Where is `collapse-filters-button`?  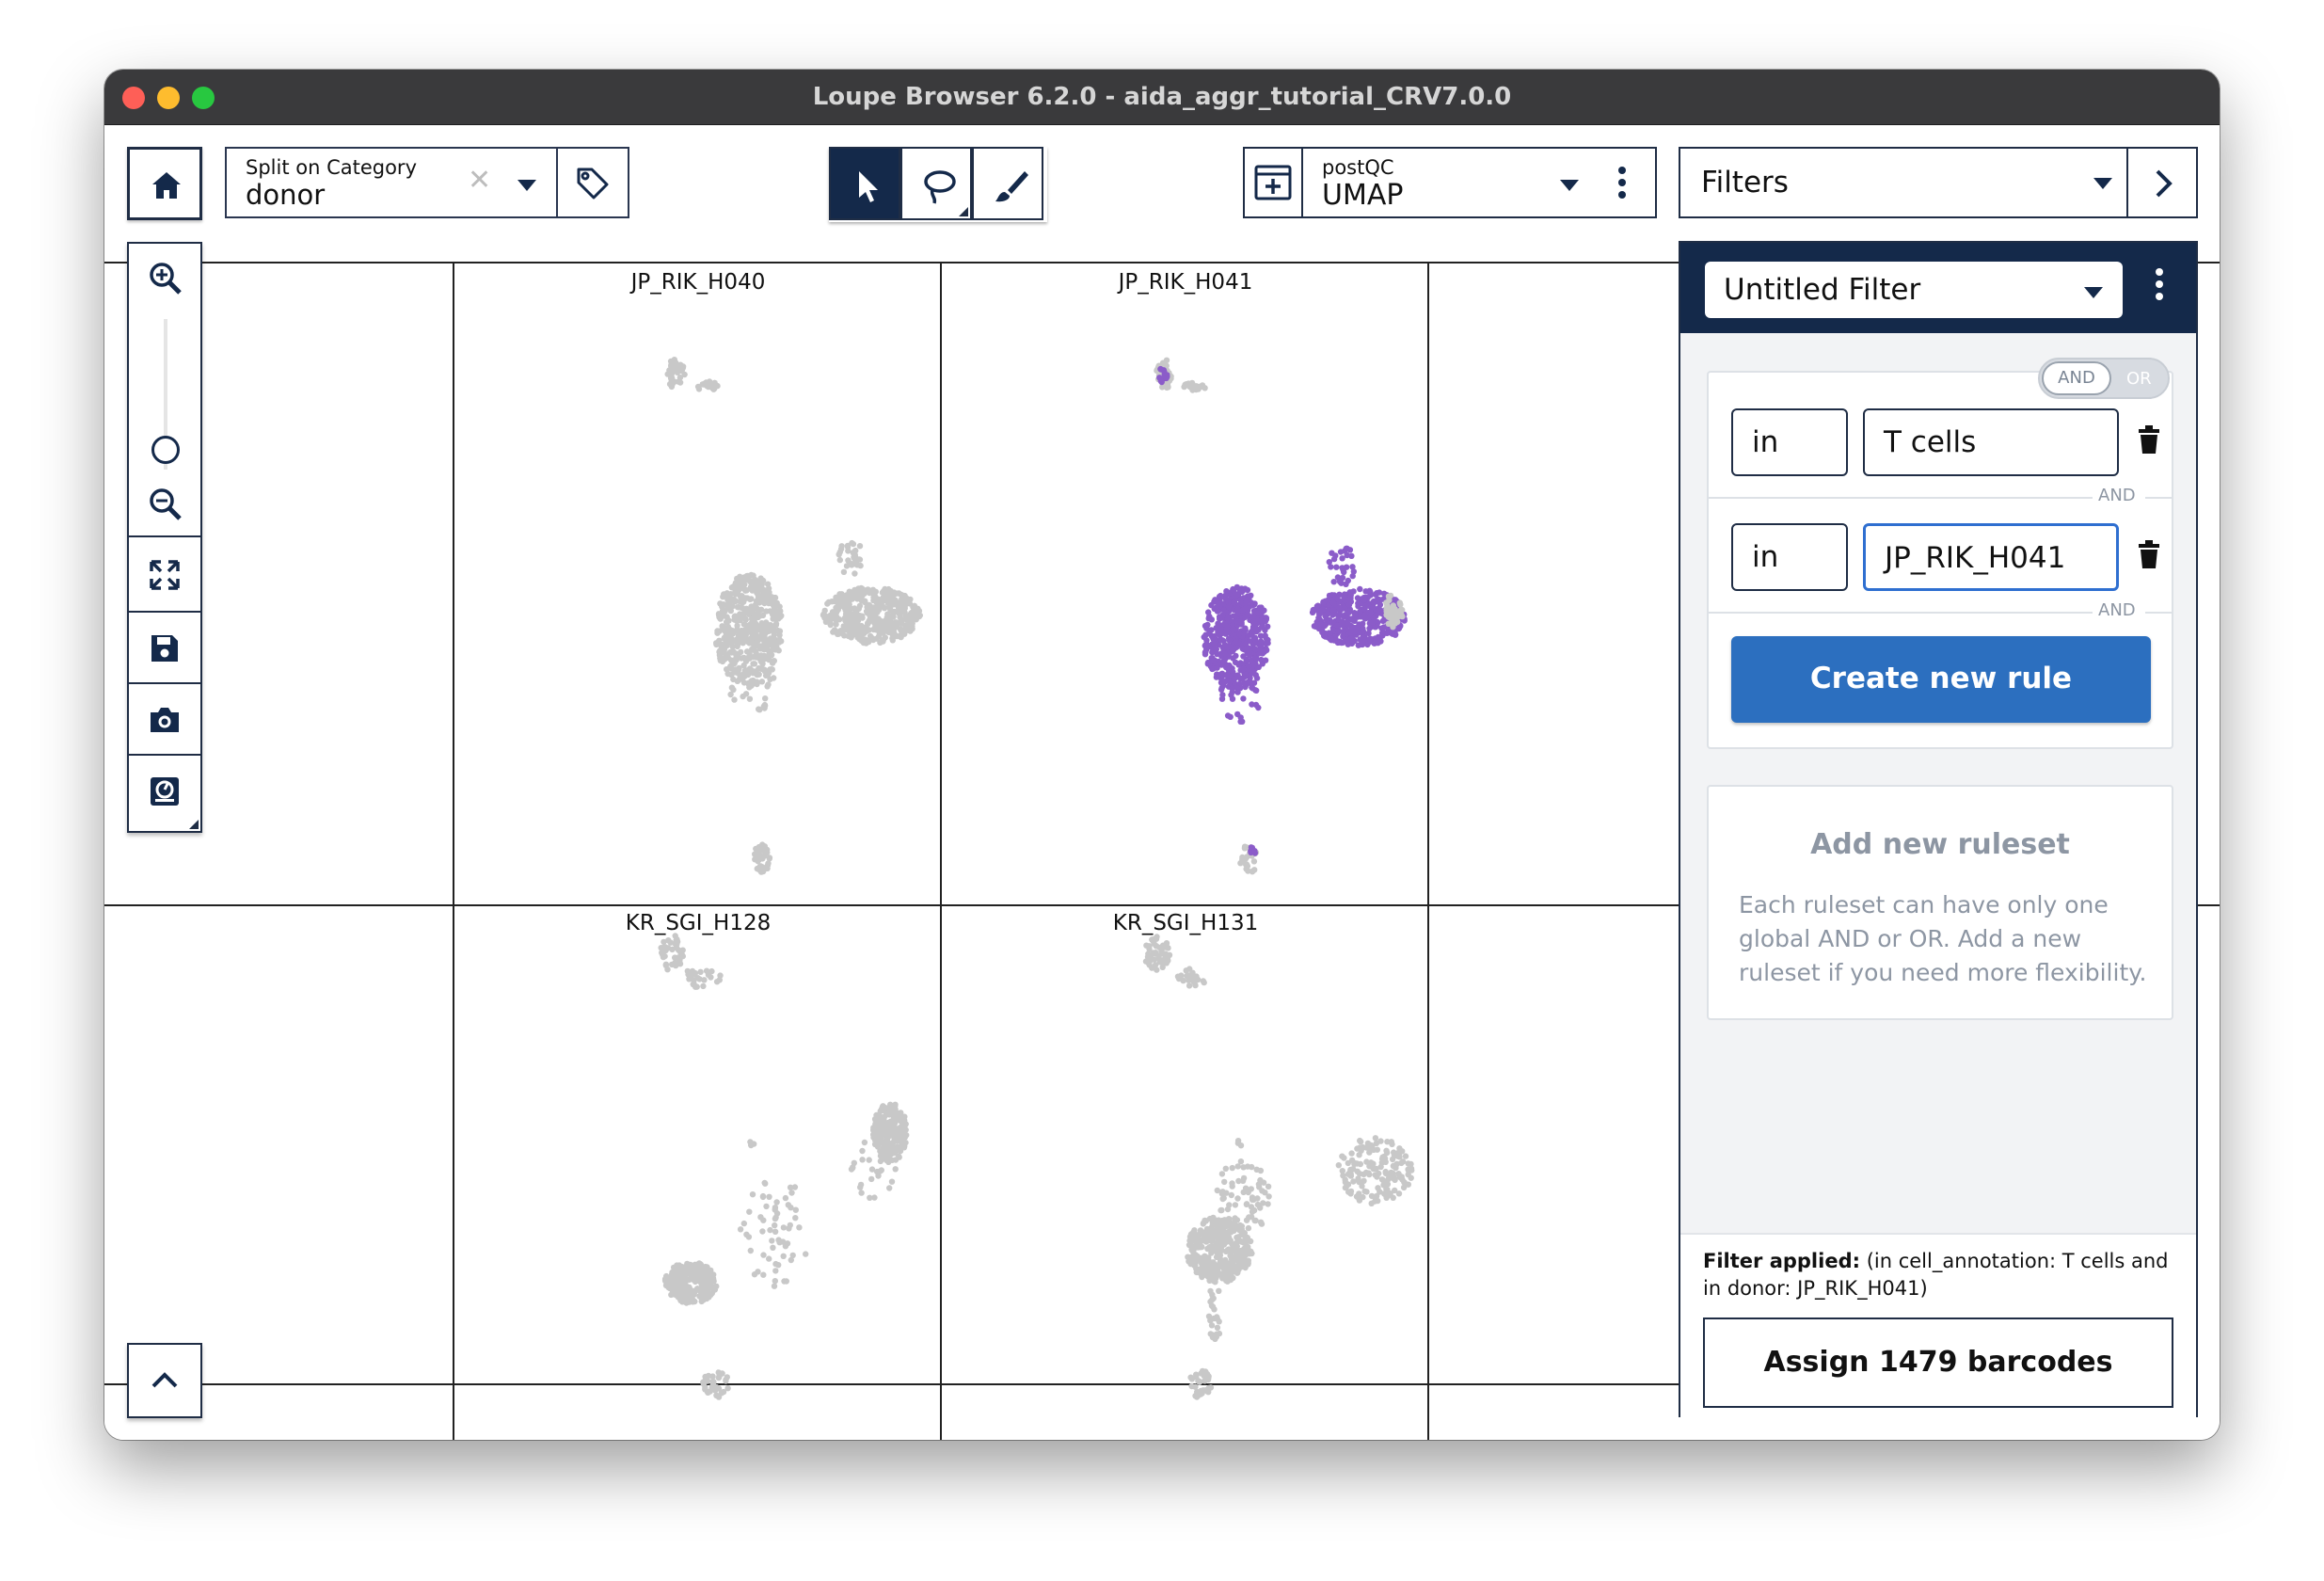
collapse-filters-button is located at coordinates (2162, 182).